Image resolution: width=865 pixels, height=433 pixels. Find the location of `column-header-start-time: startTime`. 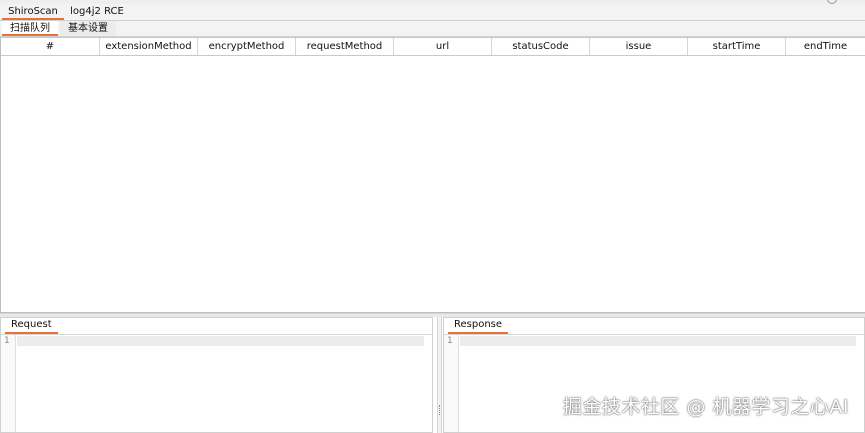

column-header-start-time: startTime is located at coordinates (737, 46).